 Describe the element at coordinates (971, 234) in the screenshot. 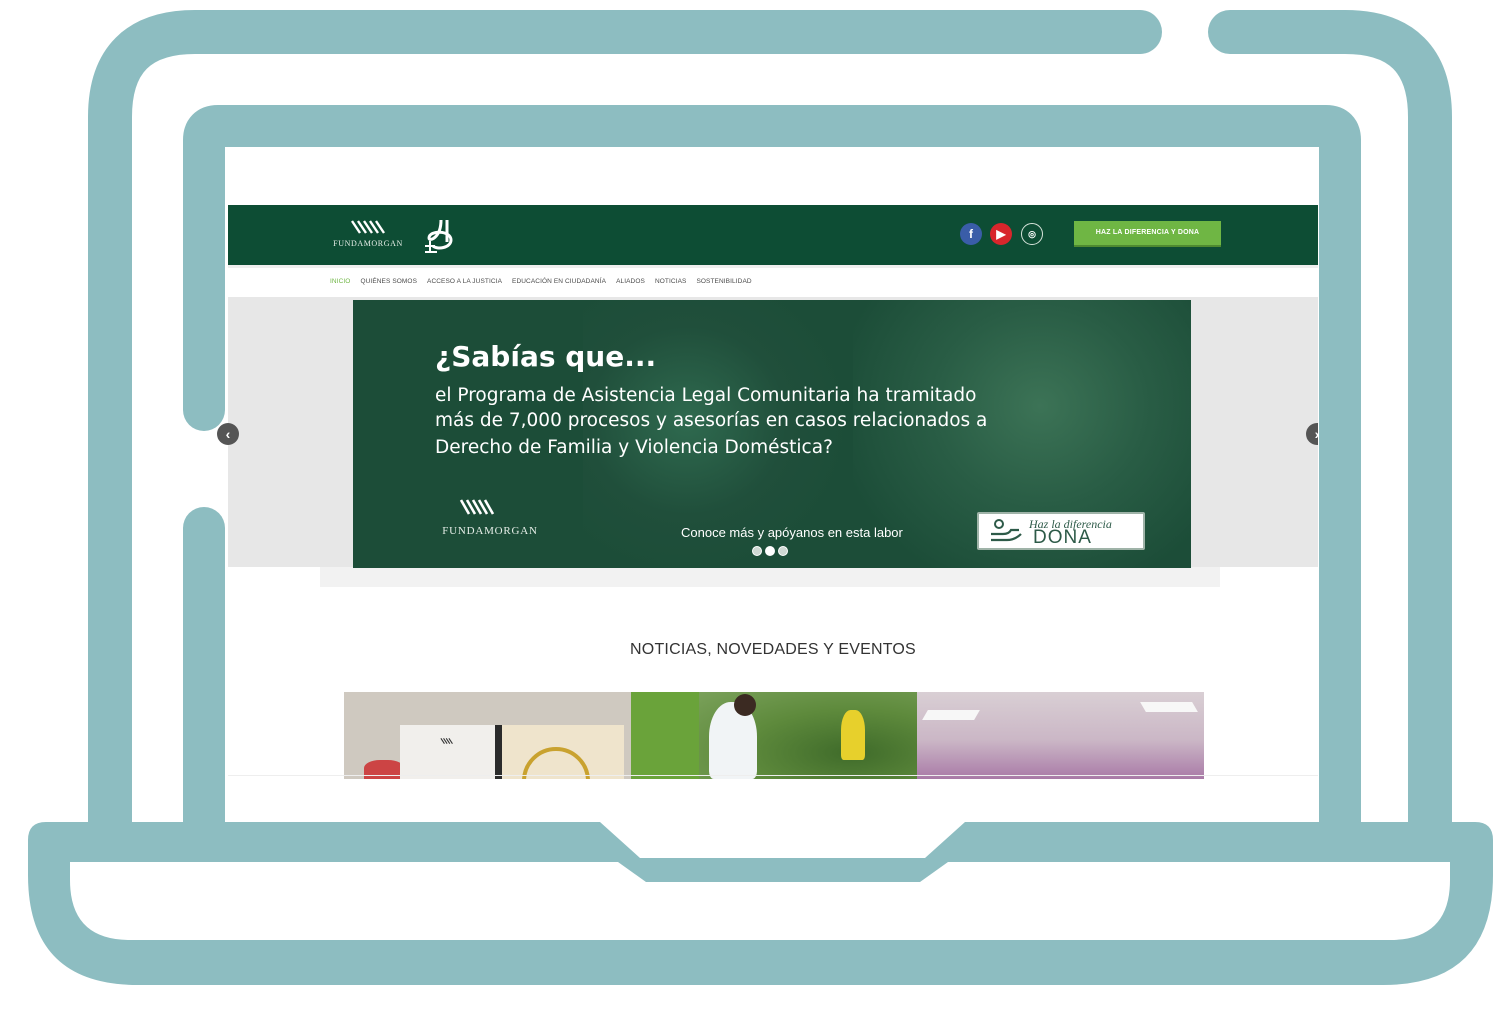

I see `facebook-icon: f` at that location.